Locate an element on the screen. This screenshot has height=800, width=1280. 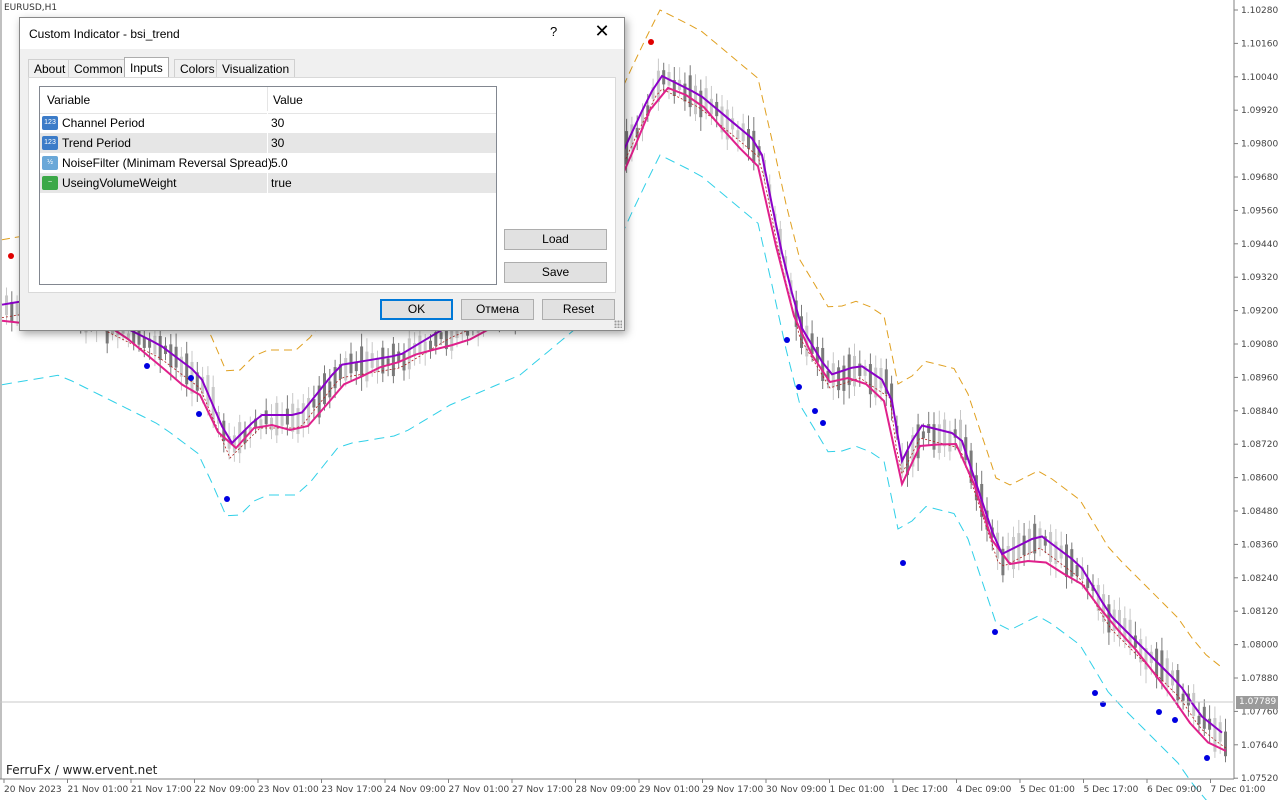
time-label: 23 Nov 01:00 is located at coordinates (288, 790).